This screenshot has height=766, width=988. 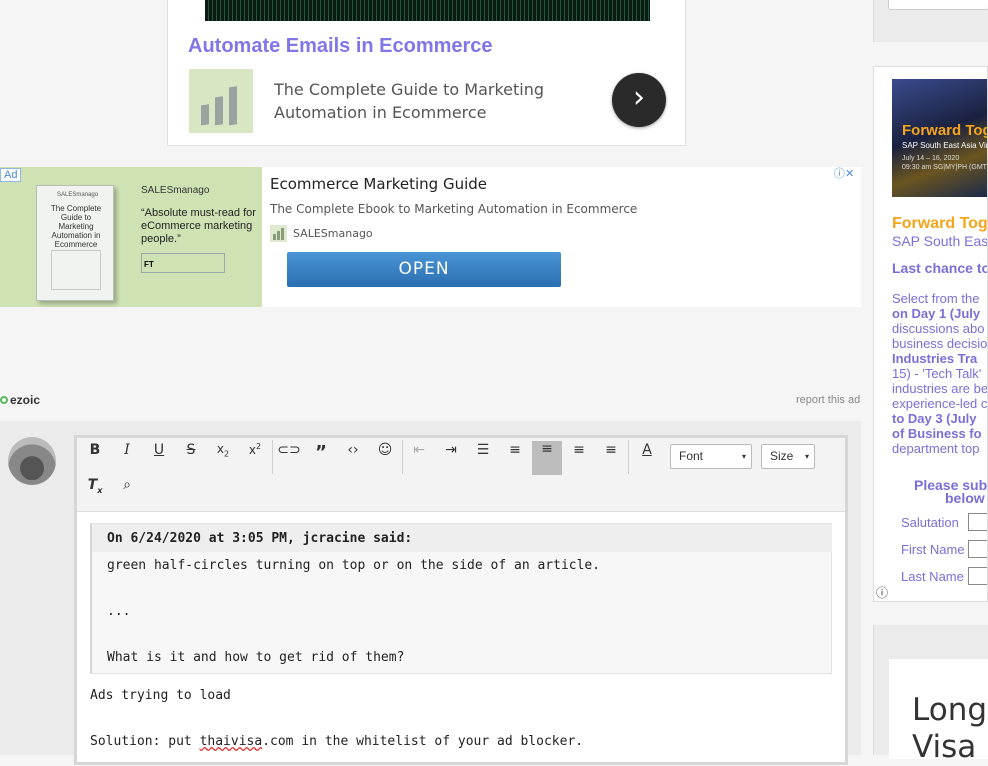 What do you see at coordinates (944, 130) in the screenshot?
I see `event-banner-title: Forward Together` at bounding box center [944, 130].